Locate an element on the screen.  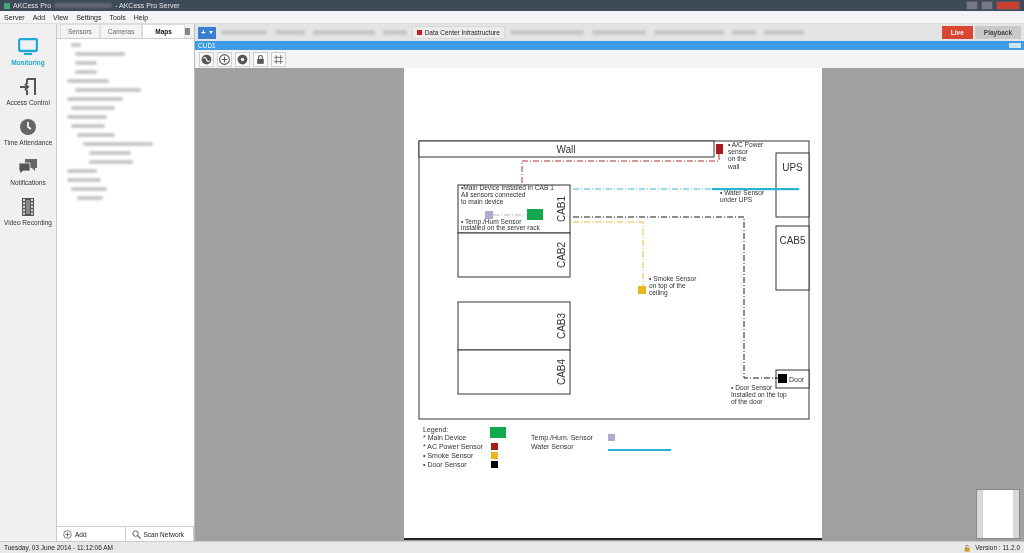
cabinet: CAB5 is located at coordinates (792, 258).